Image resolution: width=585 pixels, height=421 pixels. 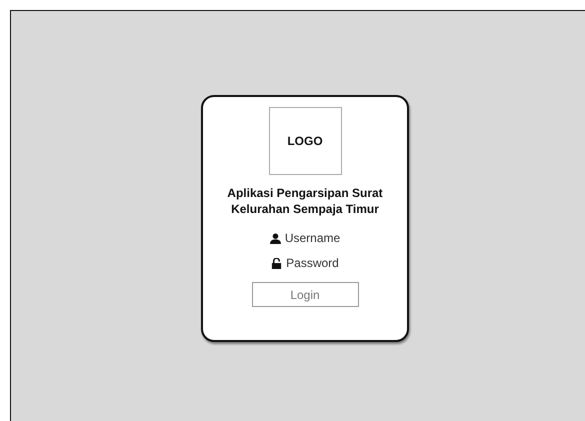 I want to click on padlock-icon, so click(x=276, y=263).